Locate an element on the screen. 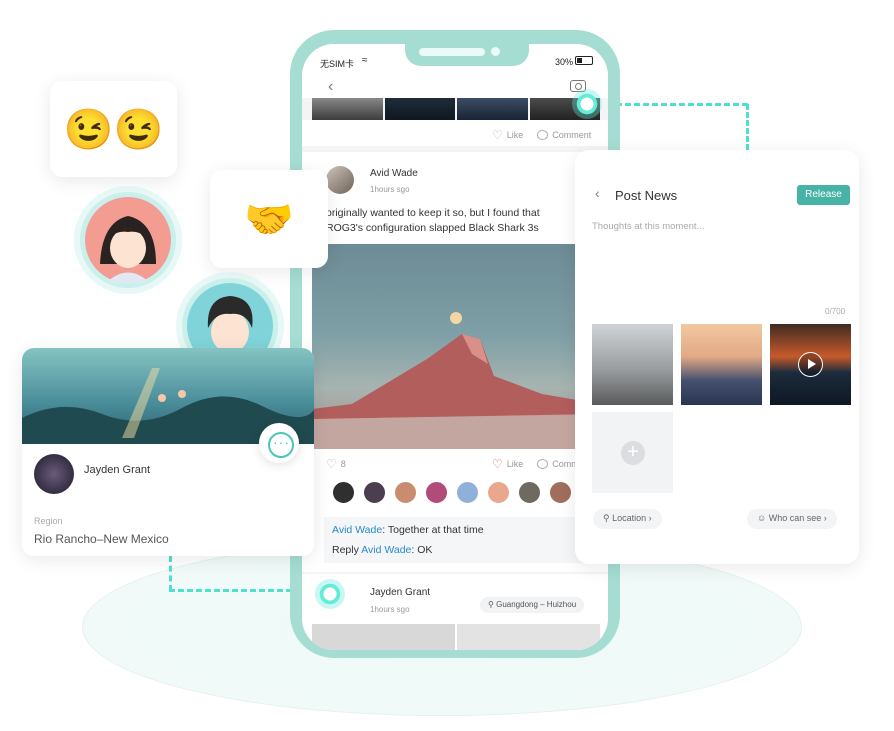 This screenshot has width=894, height=731. post-actions: ♡ 8 is located at coordinates (336, 464).